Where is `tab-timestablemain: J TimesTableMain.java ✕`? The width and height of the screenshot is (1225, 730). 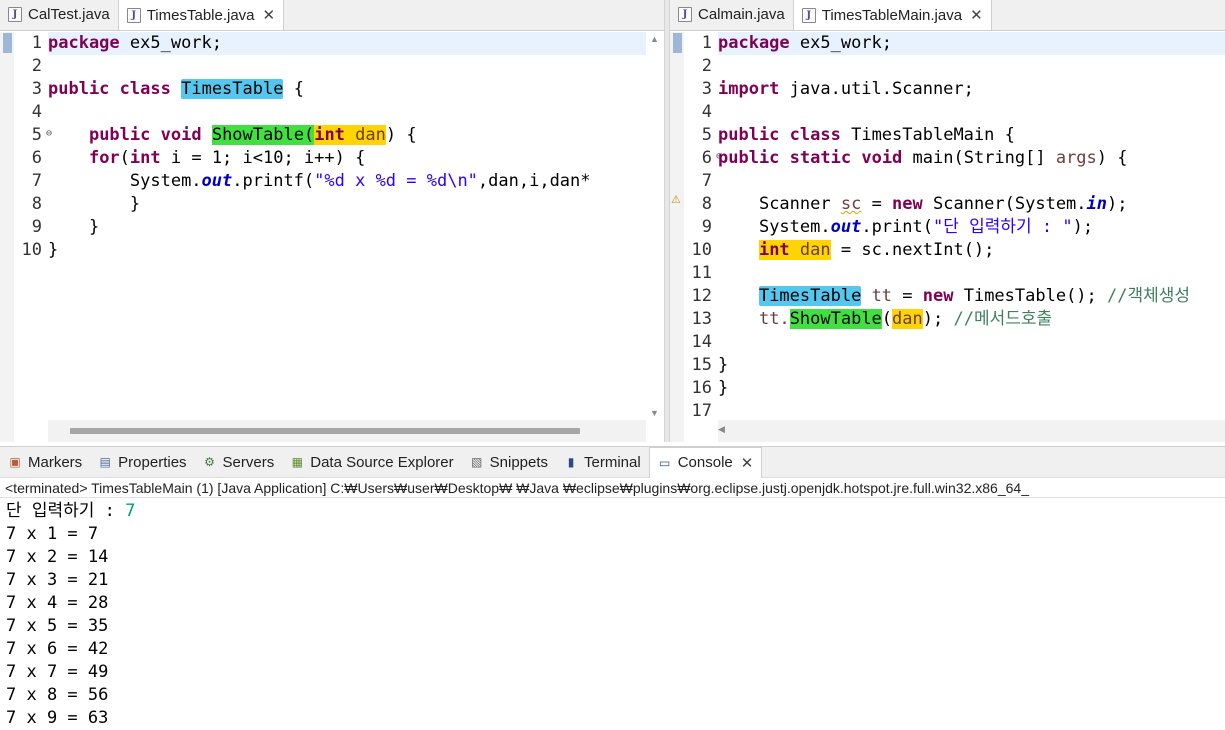
tab-timestablemain: J TimesTableMain.java ✕ is located at coordinates (892, 15).